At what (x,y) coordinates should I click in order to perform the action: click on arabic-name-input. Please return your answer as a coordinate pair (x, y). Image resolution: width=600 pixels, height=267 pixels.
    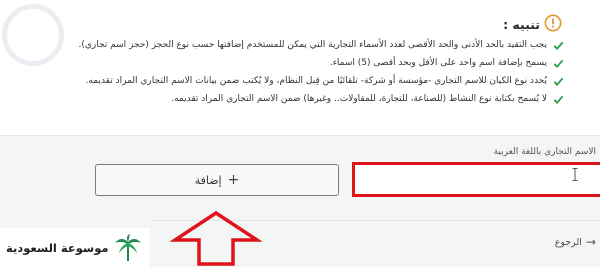
    Looking at the image, I should click on (476, 179).